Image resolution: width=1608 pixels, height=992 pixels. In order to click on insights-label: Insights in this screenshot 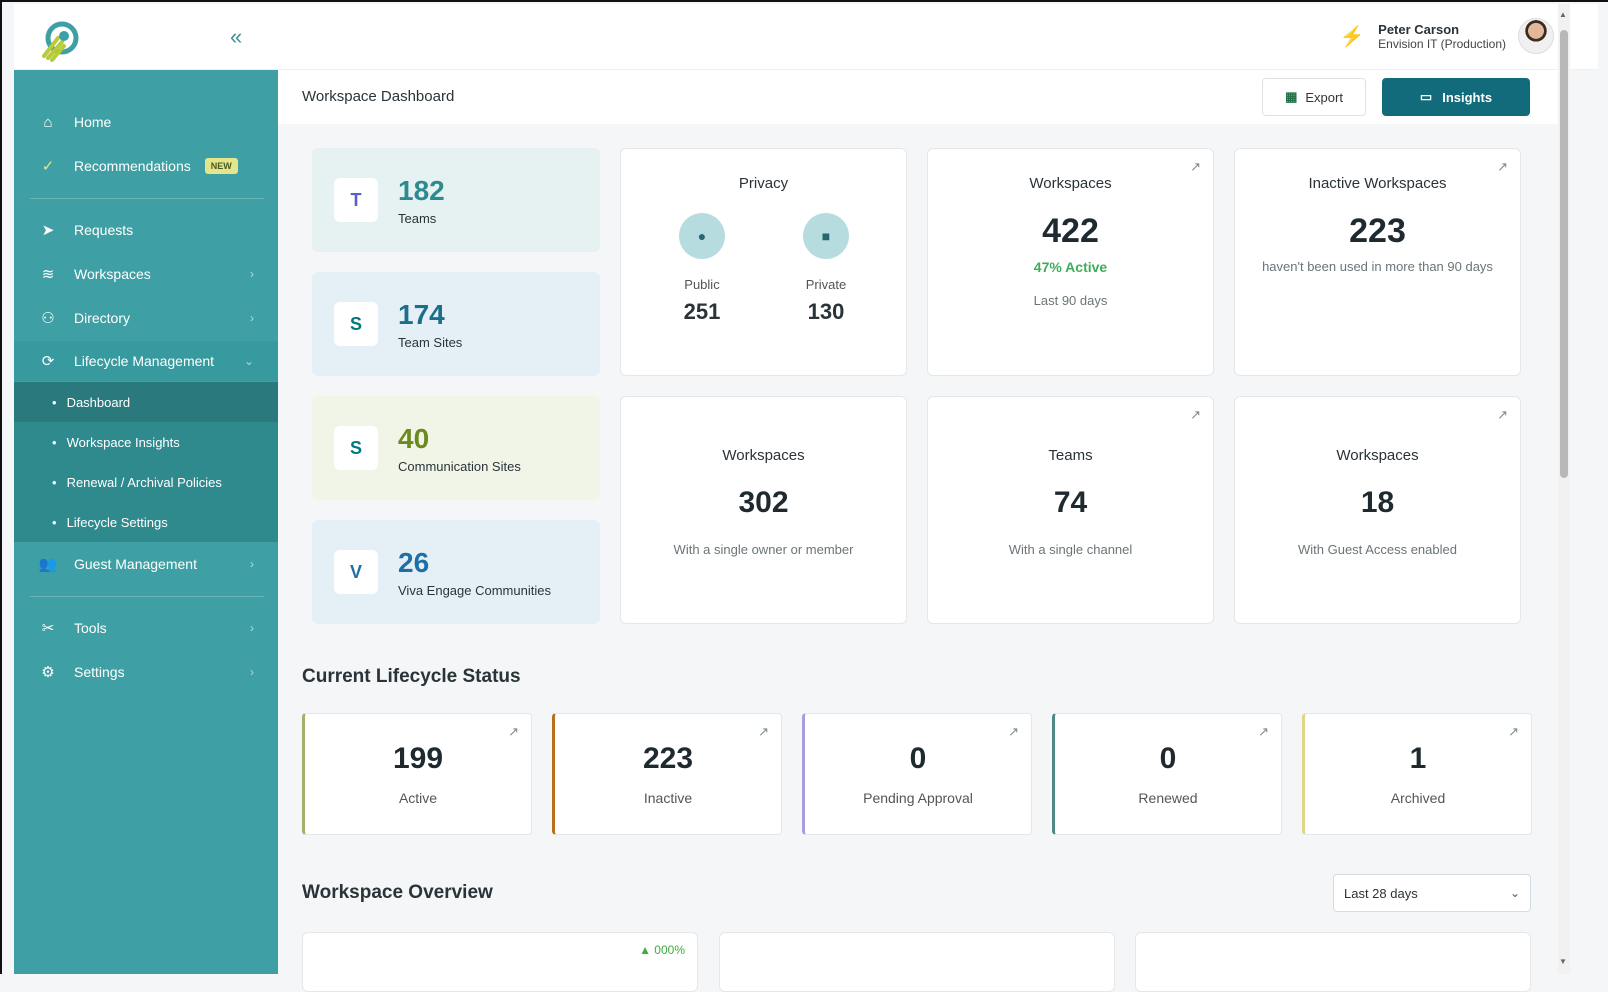, I will do `click(1467, 97)`.